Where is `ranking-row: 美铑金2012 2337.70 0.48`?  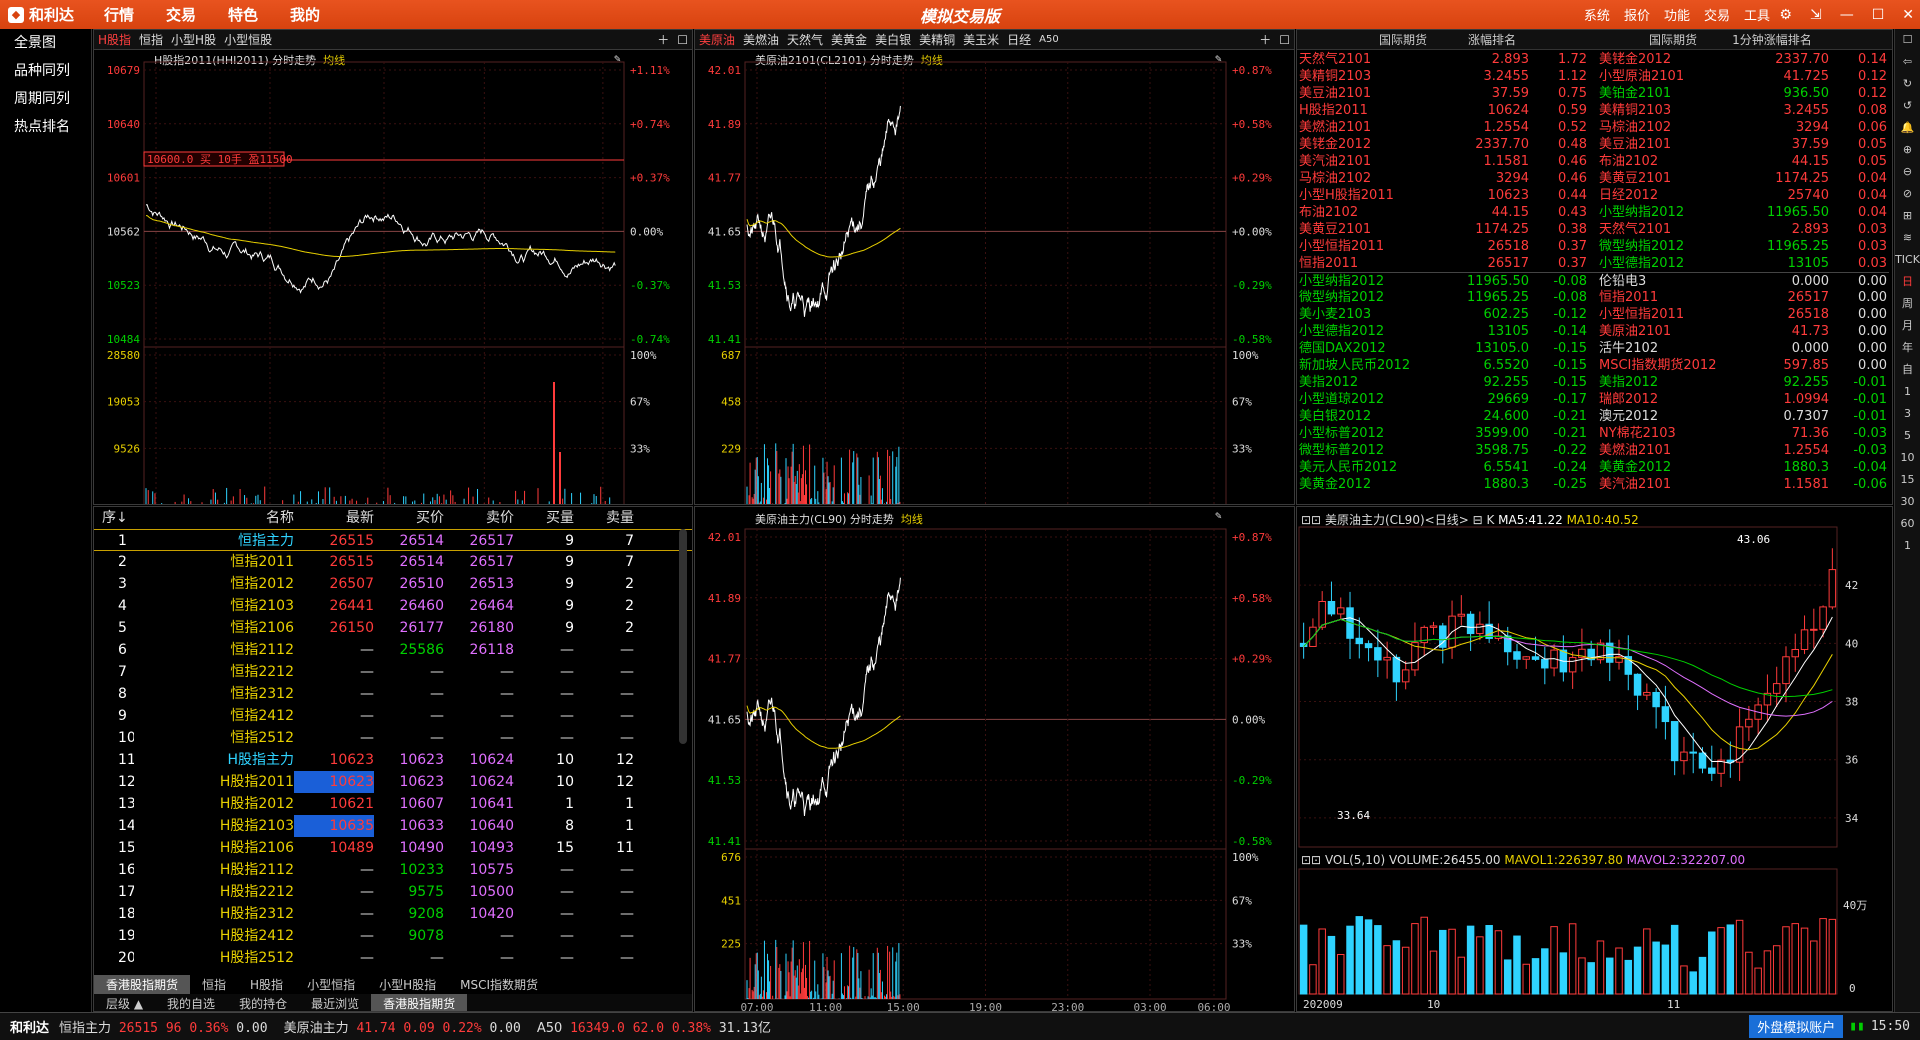
ranking-row: 美铑金2012 2337.70 0.48 is located at coordinates (1449, 144).